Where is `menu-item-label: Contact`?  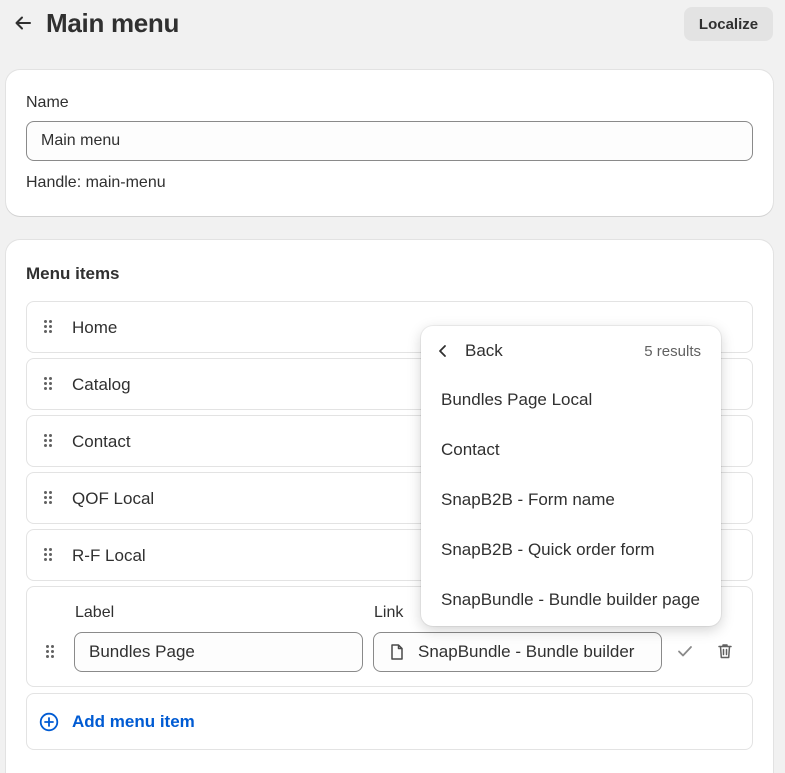 menu-item-label: Contact is located at coordinates (101, 441).